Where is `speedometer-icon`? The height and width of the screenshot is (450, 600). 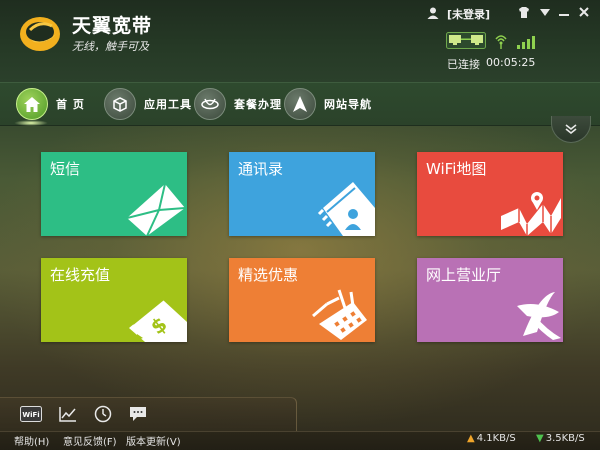
speedometer-icon is located at coordinates (103, 414).